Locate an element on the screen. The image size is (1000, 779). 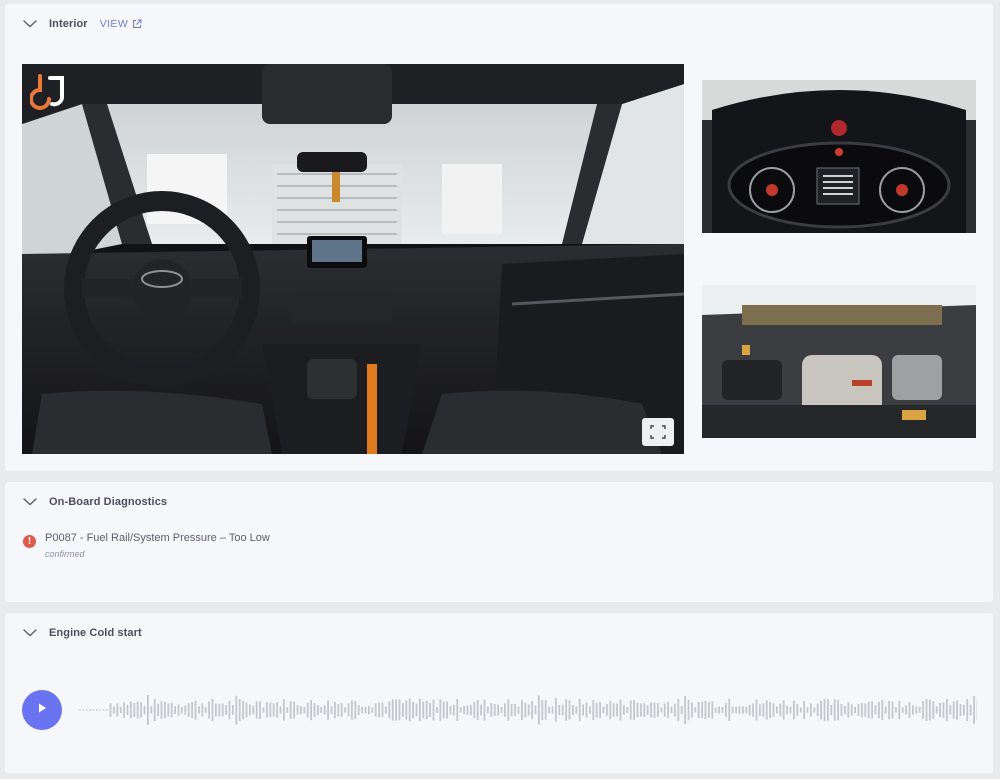
view-link: VIEW is located at coordinates (121, 24).